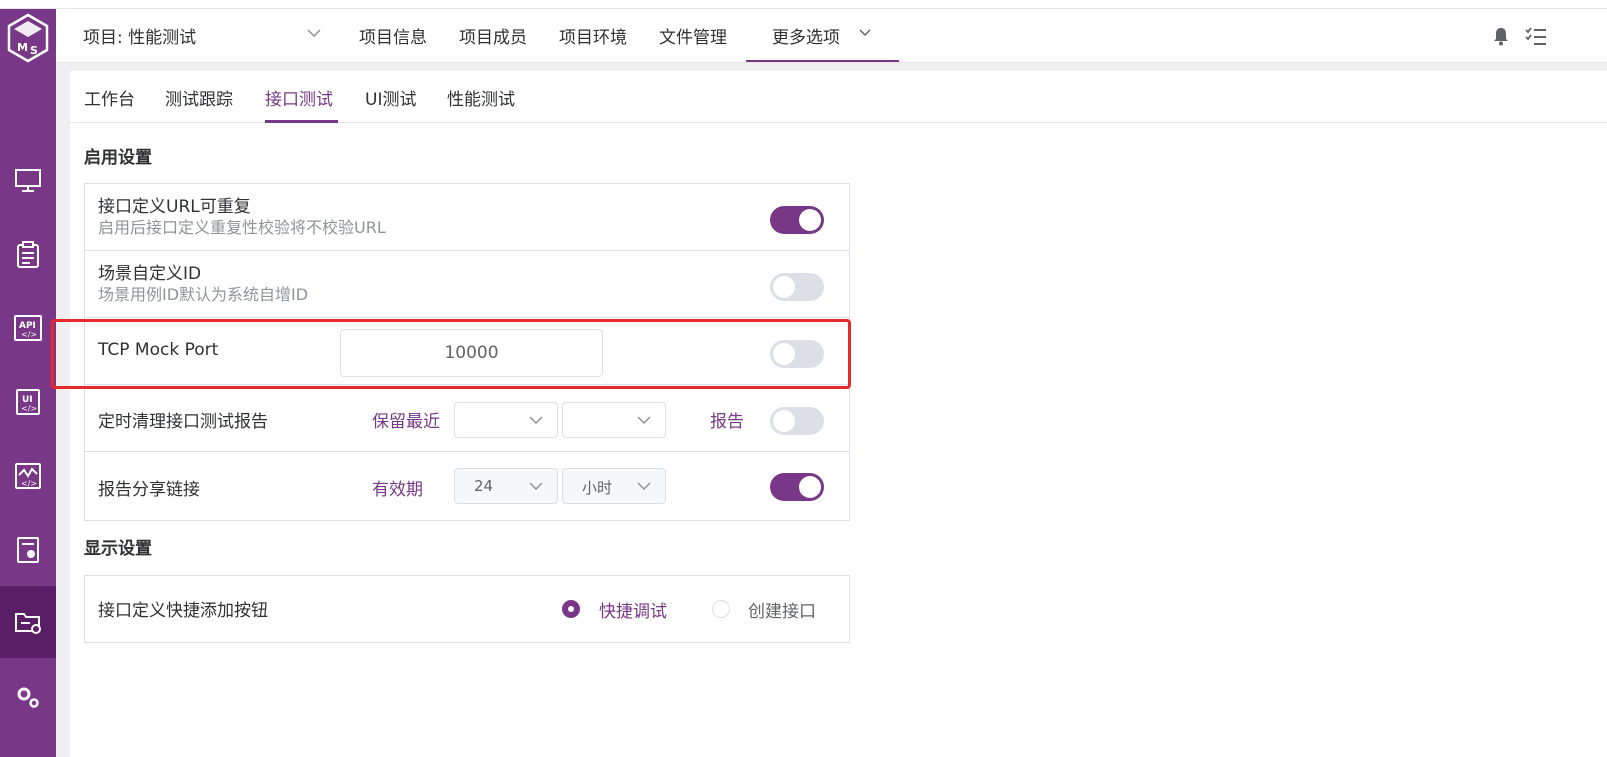 This screenshot has width=1607, height=757. I want to click on nav-api-test: API </>, so click(28, 328).